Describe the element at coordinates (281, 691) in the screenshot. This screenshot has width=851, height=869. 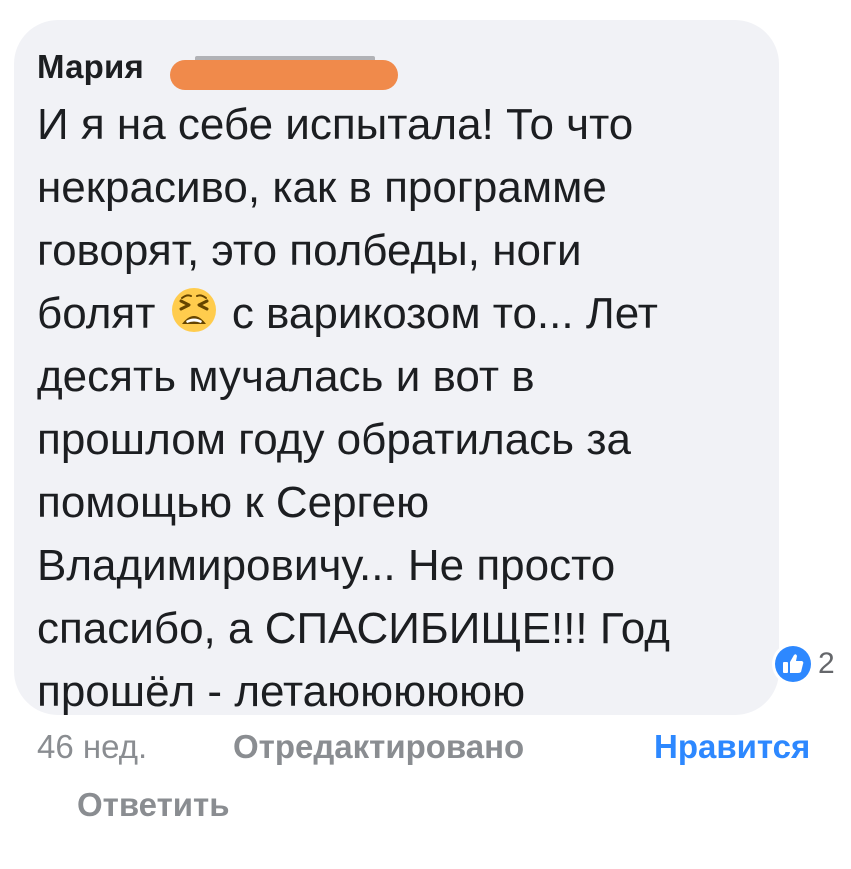
I see `comment-text-line: прошёл - летаюююююю` at that location.